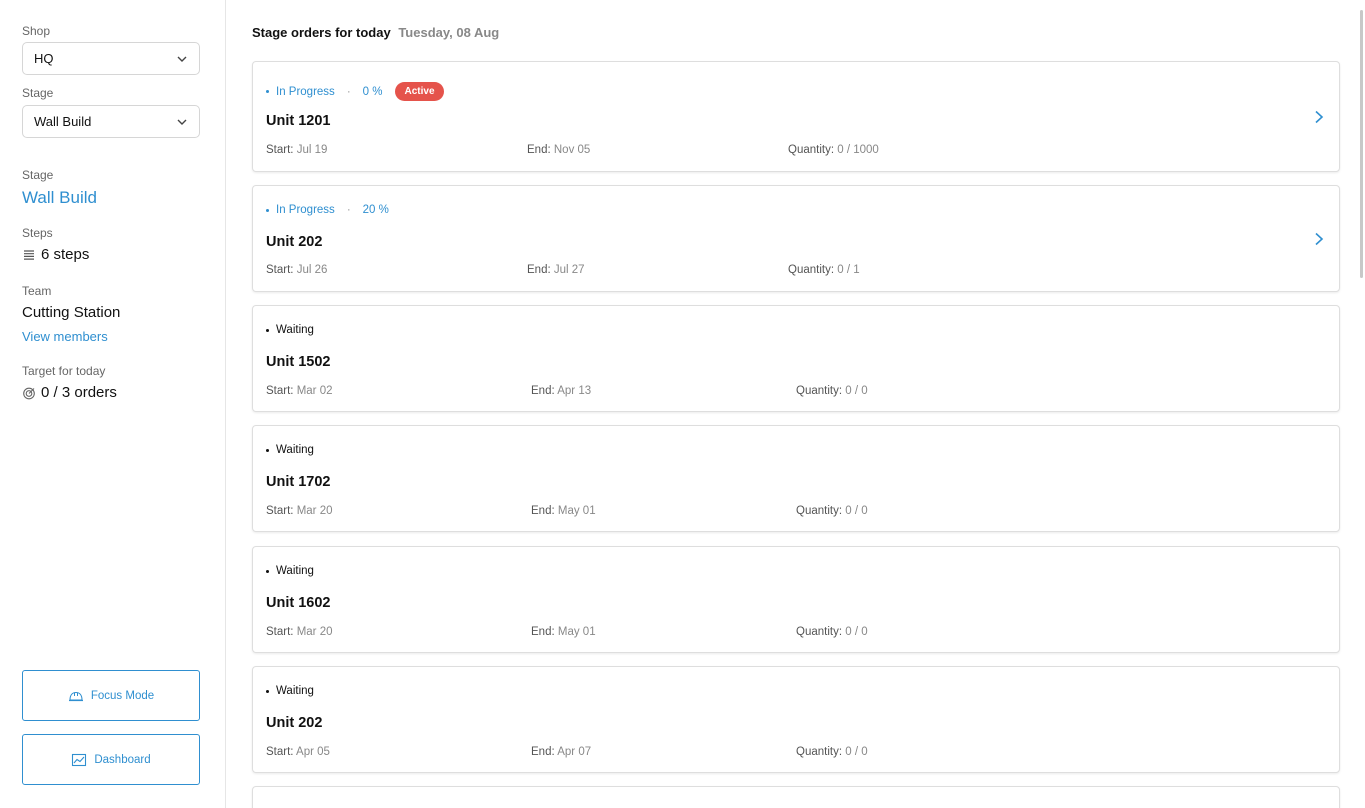  Describe the element at coordinates (297, 150) in the screenshot. I see `start-date: Start: Jul 19` at that location.